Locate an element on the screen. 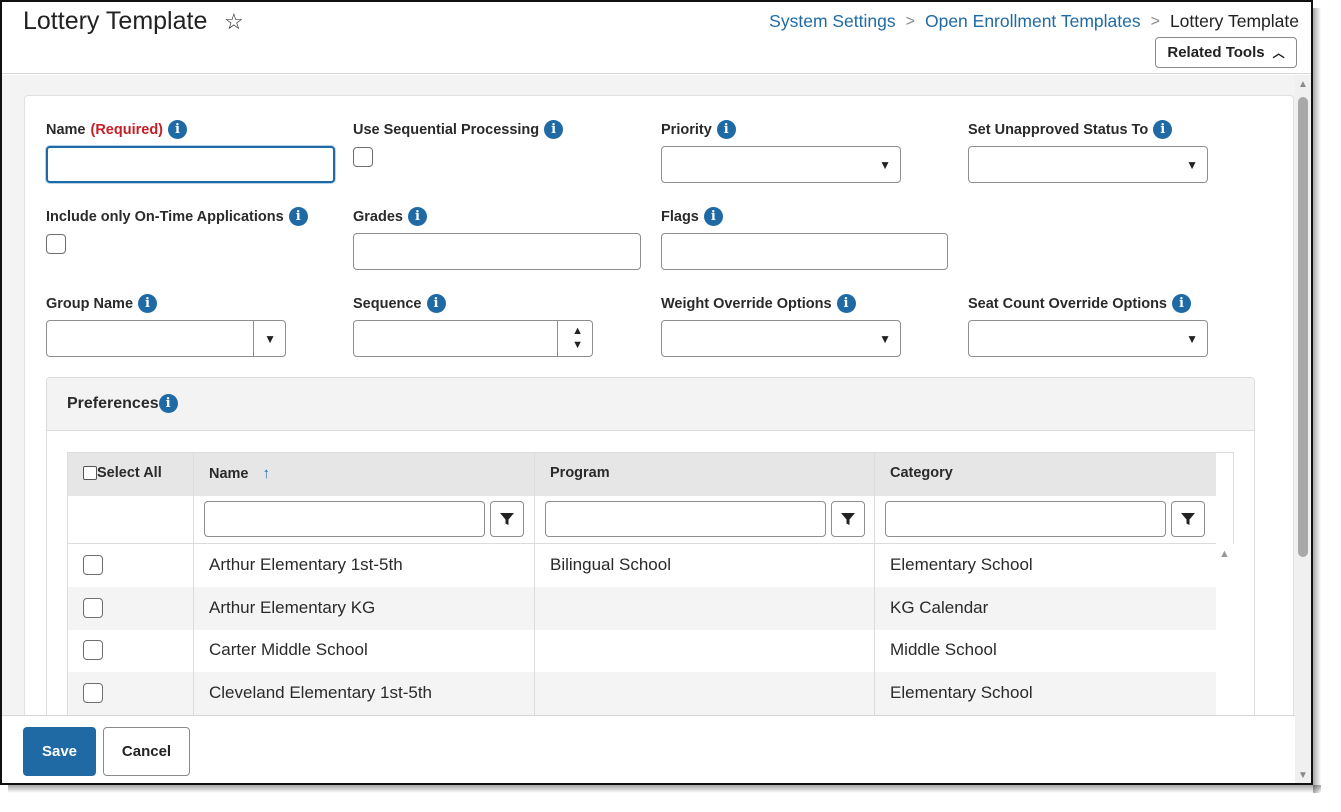  column-category-label: Category is located at coordinates (921, 473).